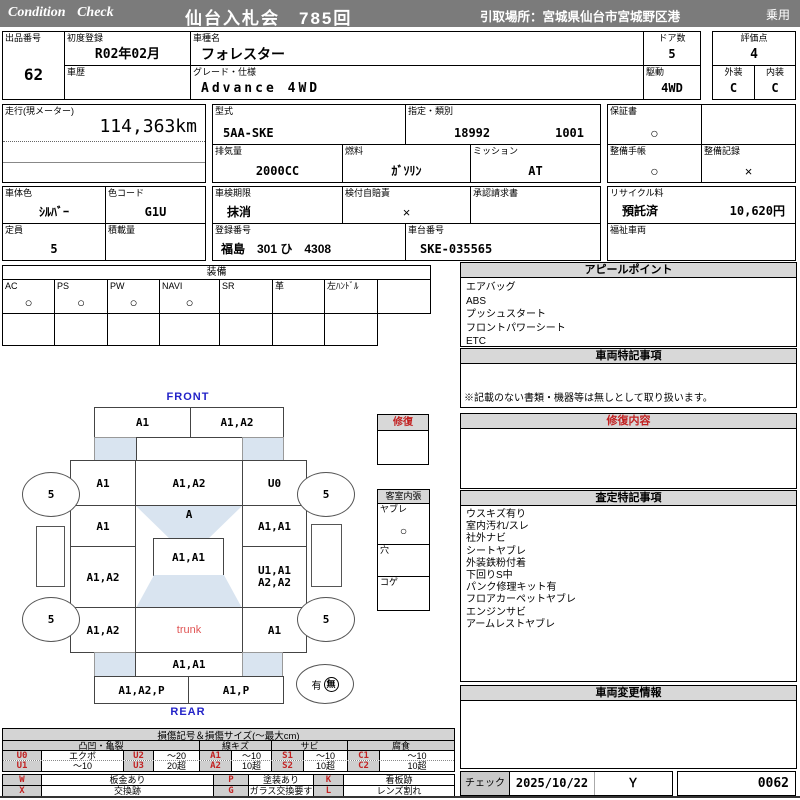 The height and width of the screenshot is (800, 800). What do you see at coordinates (628, 315) in the screenshot?
I see `appeal-points-list: エアバッグ ABS プッシュスタート フロントパワーシート ETC` at bounding box center [628, 315].